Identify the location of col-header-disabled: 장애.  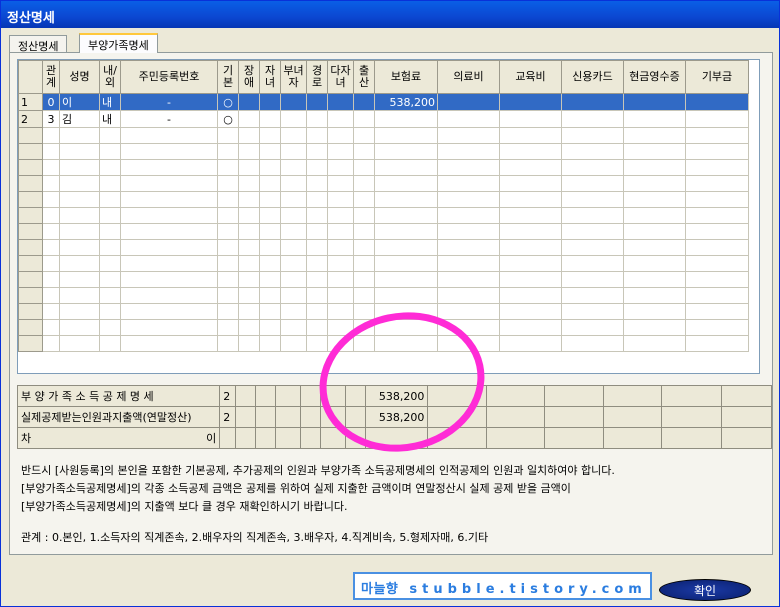
(249, 77).